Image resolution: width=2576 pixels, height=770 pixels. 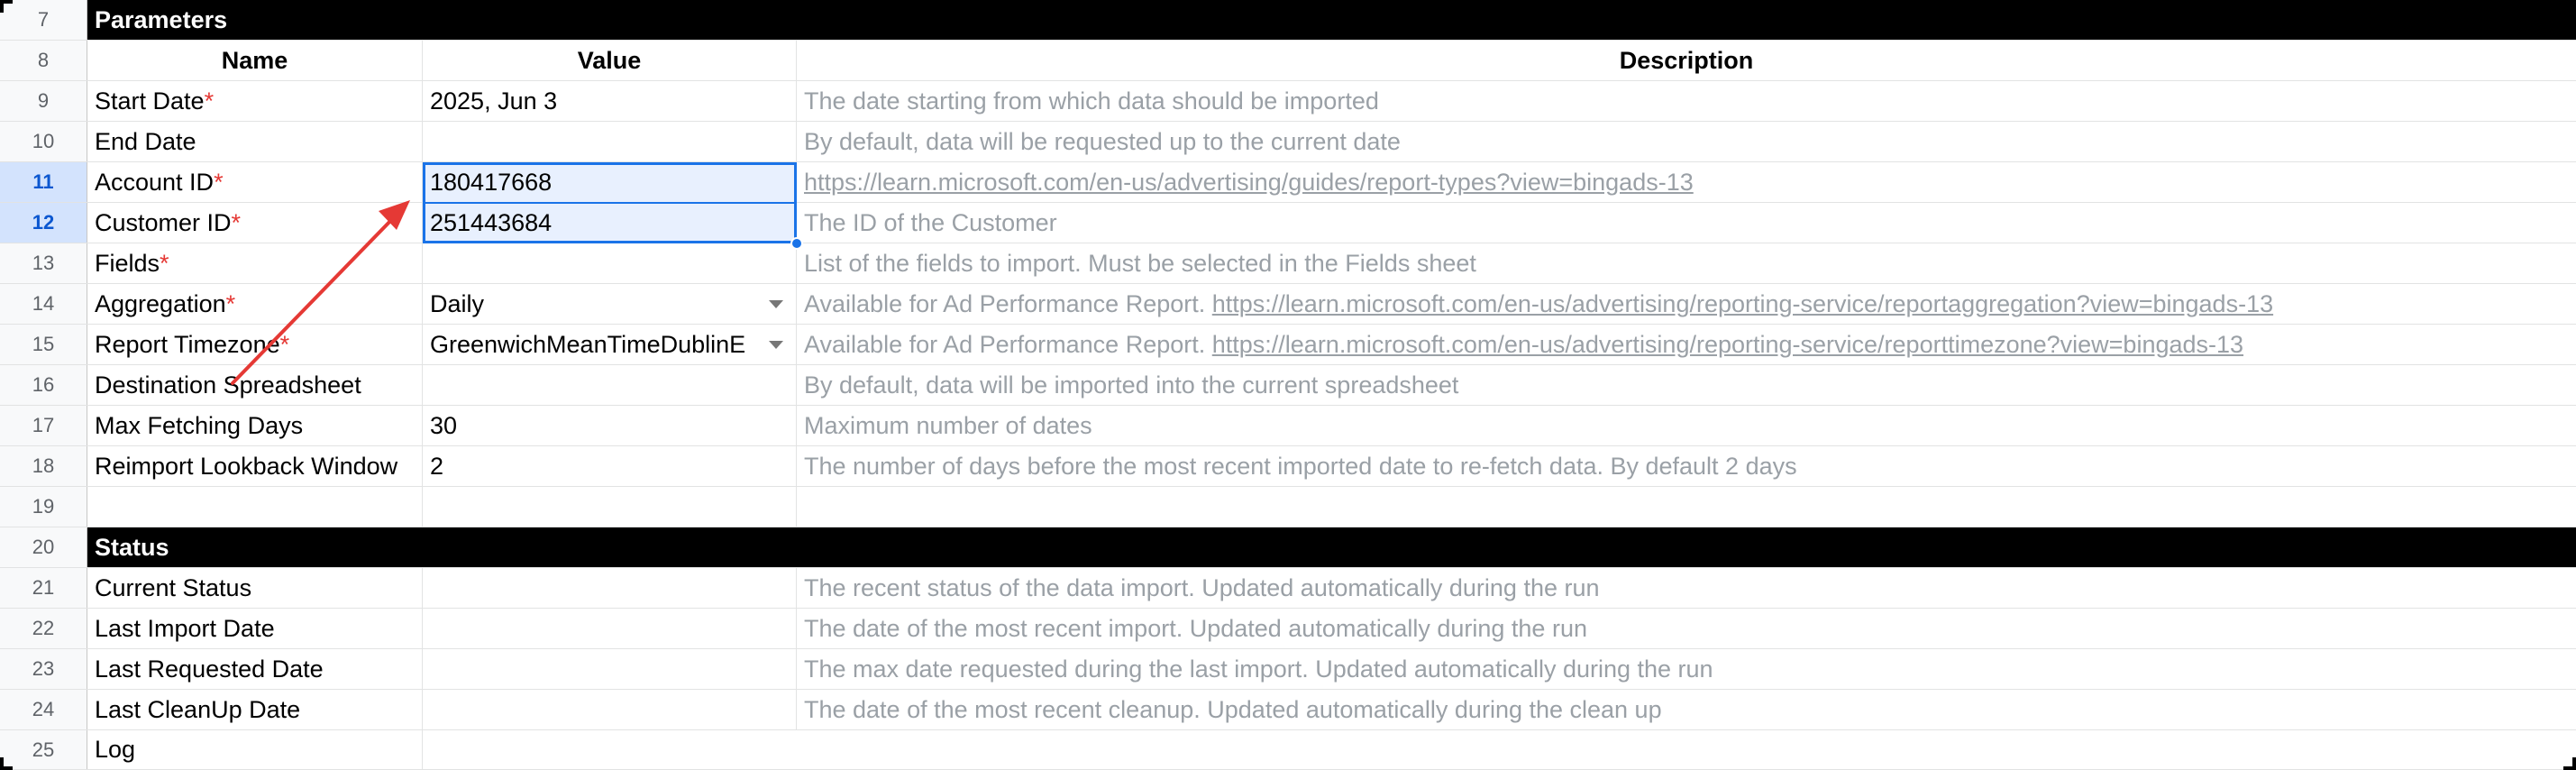 I want to click on dropdown-value: GreenwichMeanTimeDublinE, so click(x=588, y=344).